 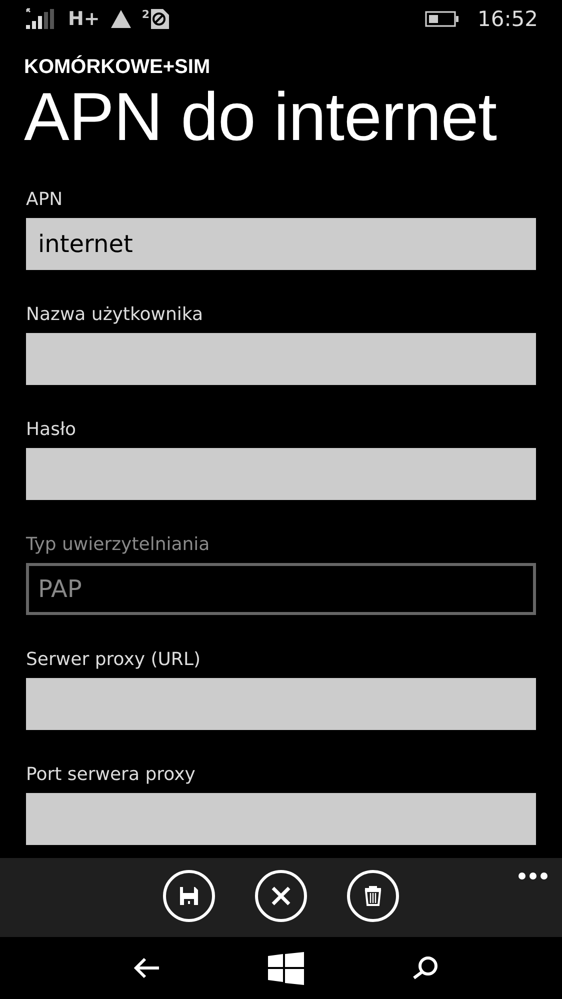 I want to click on page-title: APN do internet, so click(x=261, y=117).